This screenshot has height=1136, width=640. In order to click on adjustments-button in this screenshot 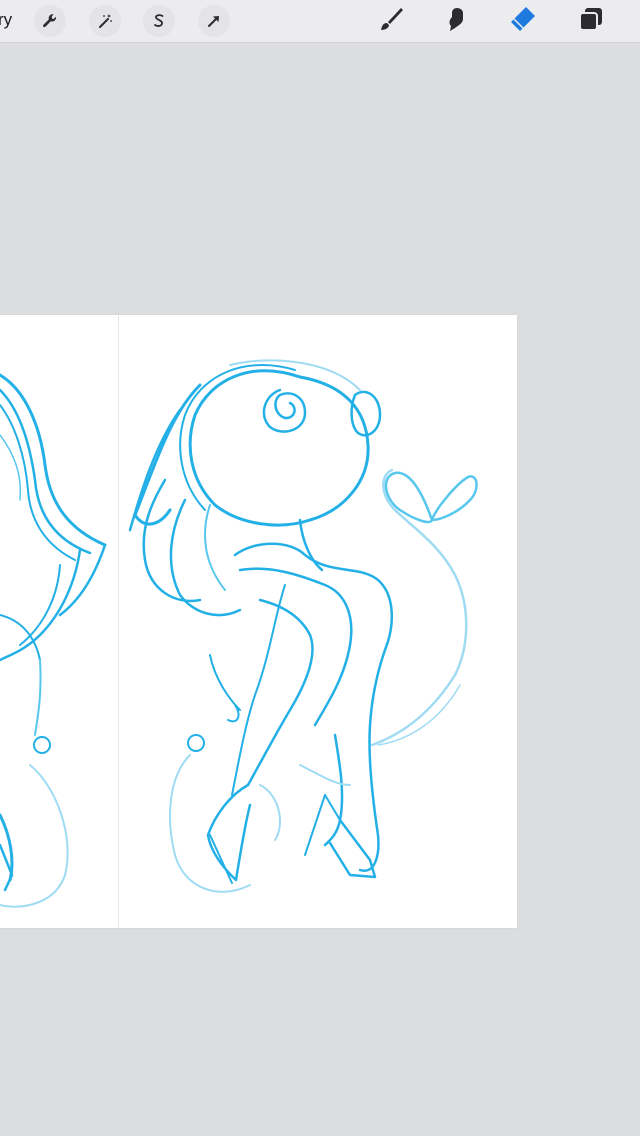, I will do `click(105, 21)`.